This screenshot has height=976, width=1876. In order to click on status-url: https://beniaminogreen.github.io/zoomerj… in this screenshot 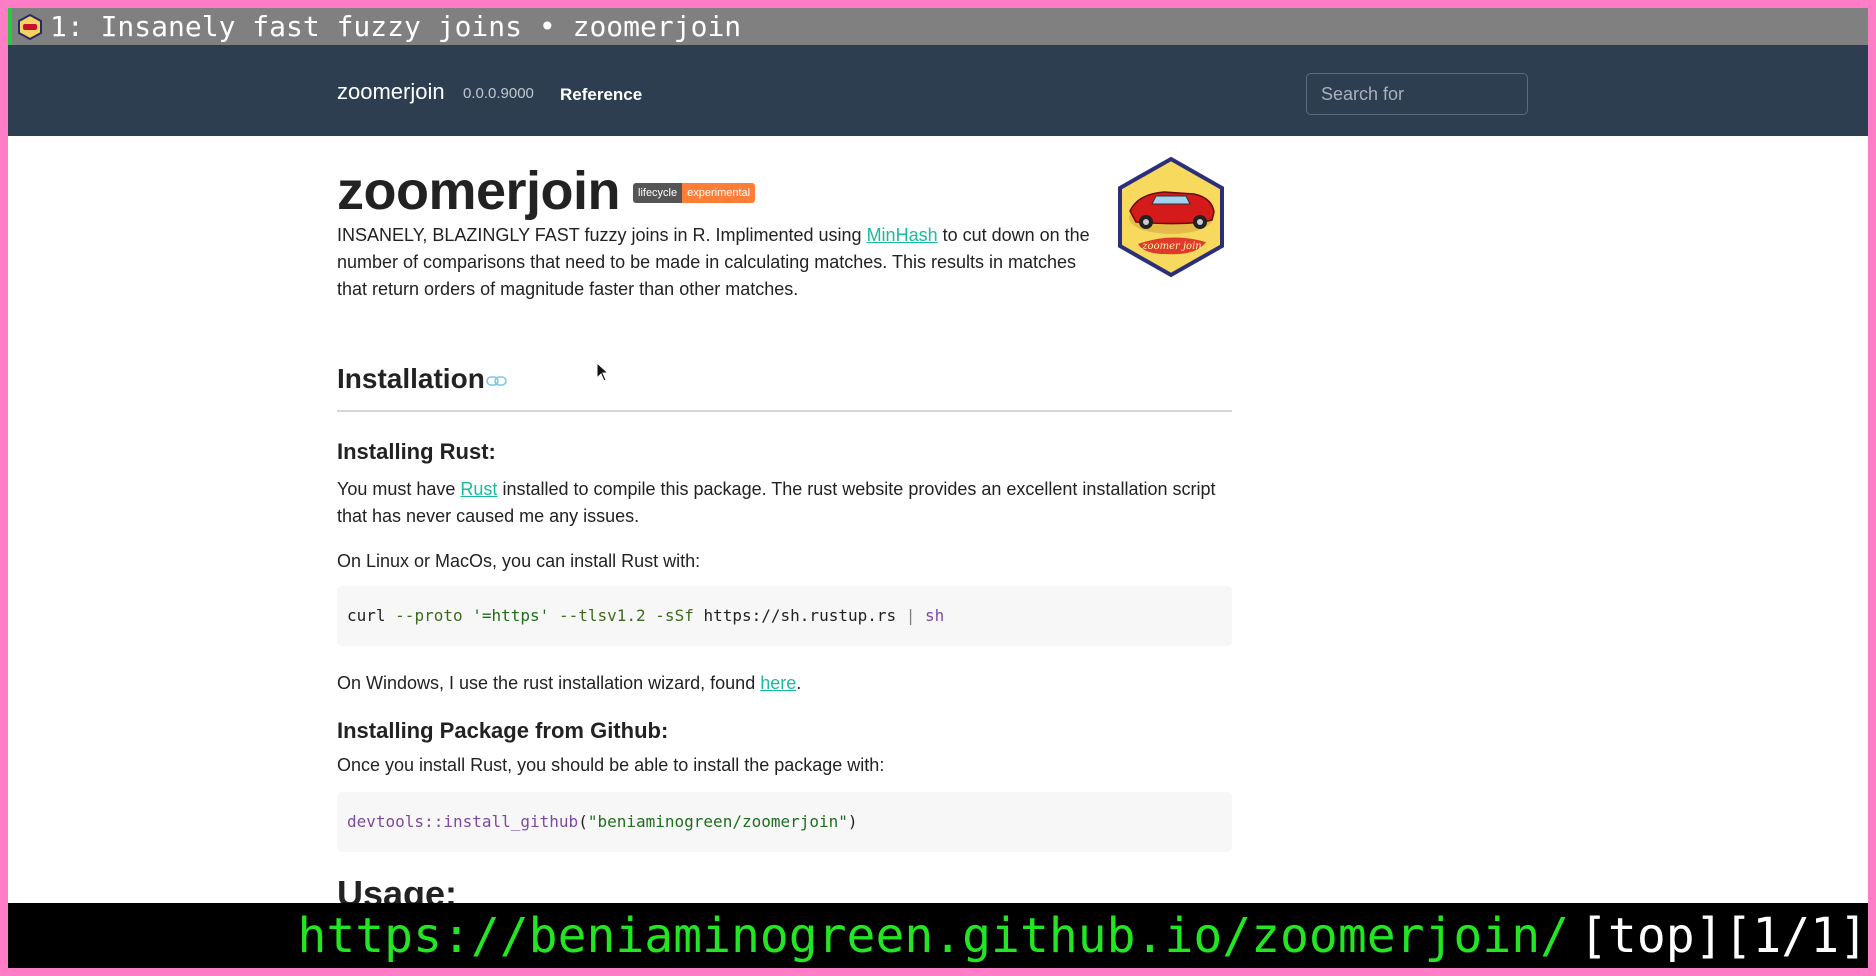, I will do `click(933, 935)`.